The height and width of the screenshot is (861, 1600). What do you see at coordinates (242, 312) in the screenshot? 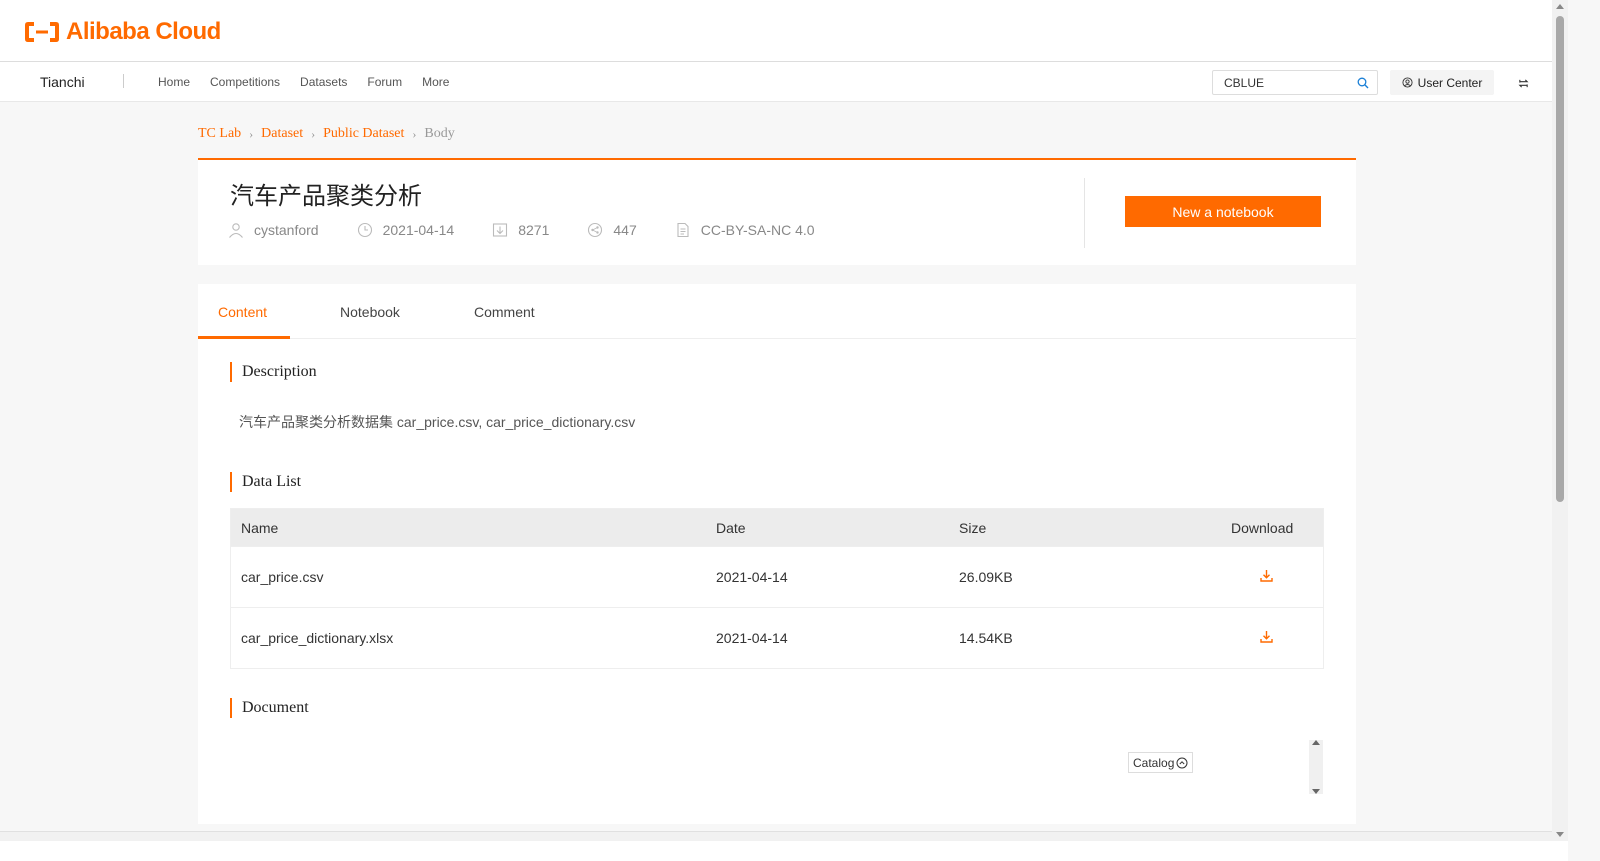
I see `tab-content: Content` at bounding box center [242, 312].